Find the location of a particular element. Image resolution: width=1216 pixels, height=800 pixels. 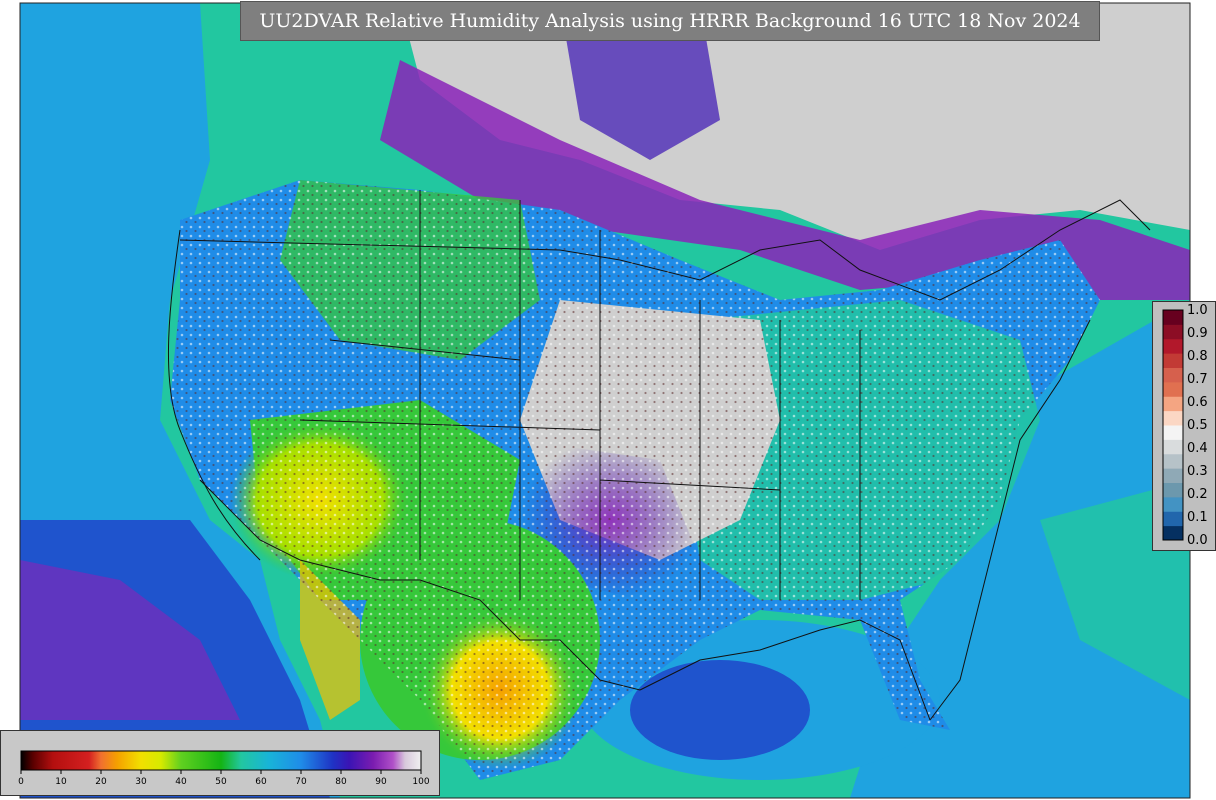

rh-colorbar: 0 10 20 30 40 50 60 70 80 90 100 is located at coordinates (224, 768).